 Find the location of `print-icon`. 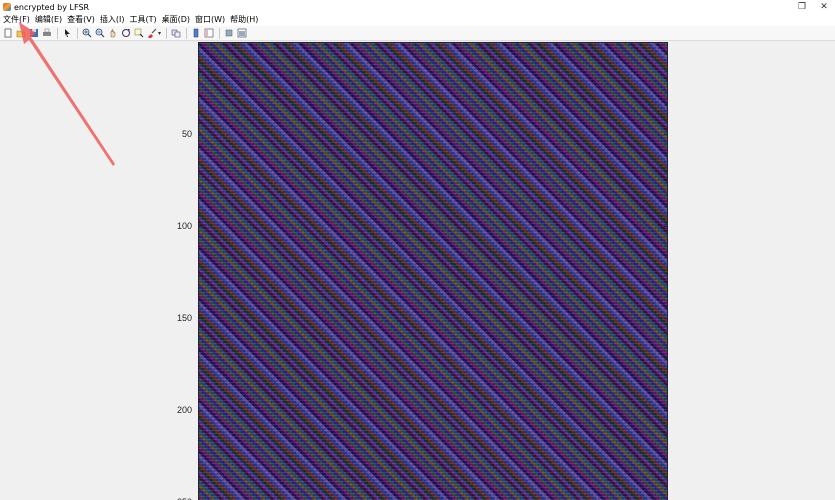

print-icon is located at coordinates (47, 32).